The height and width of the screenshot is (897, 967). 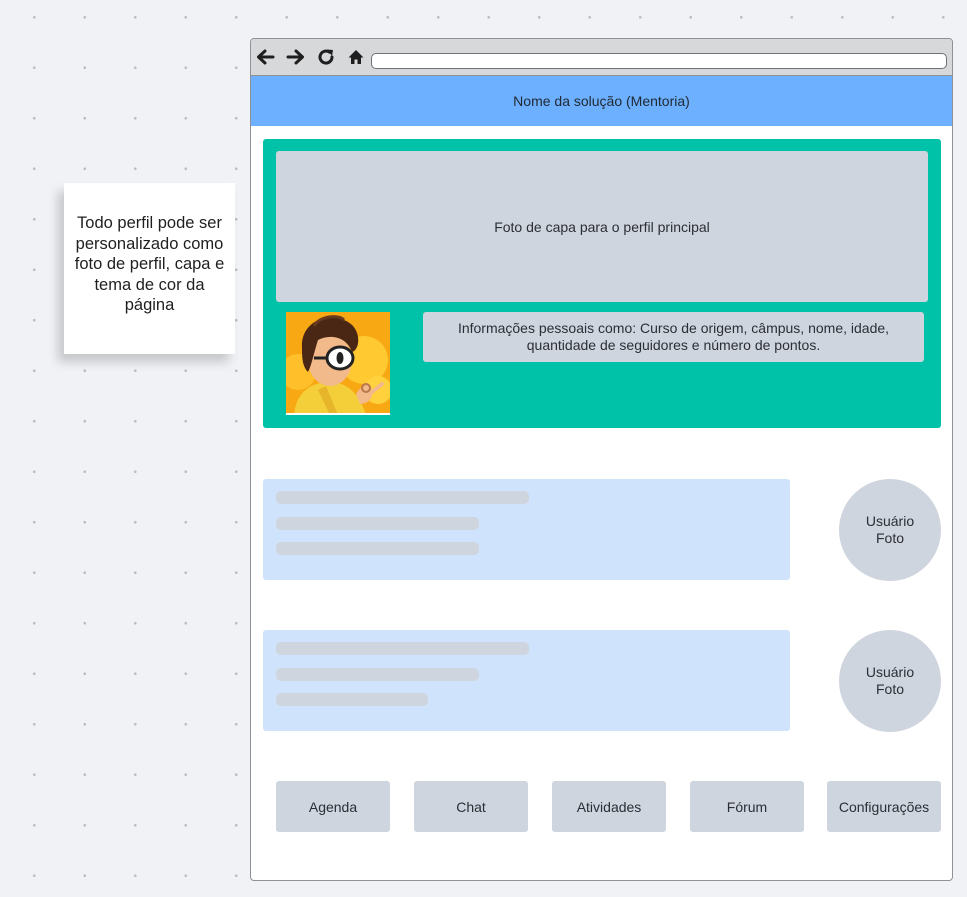 What do you see at coordinates (333, 806) in the screenshot?
I see `nav-button-agenda: Agenda` at bounding box center [333, 806].